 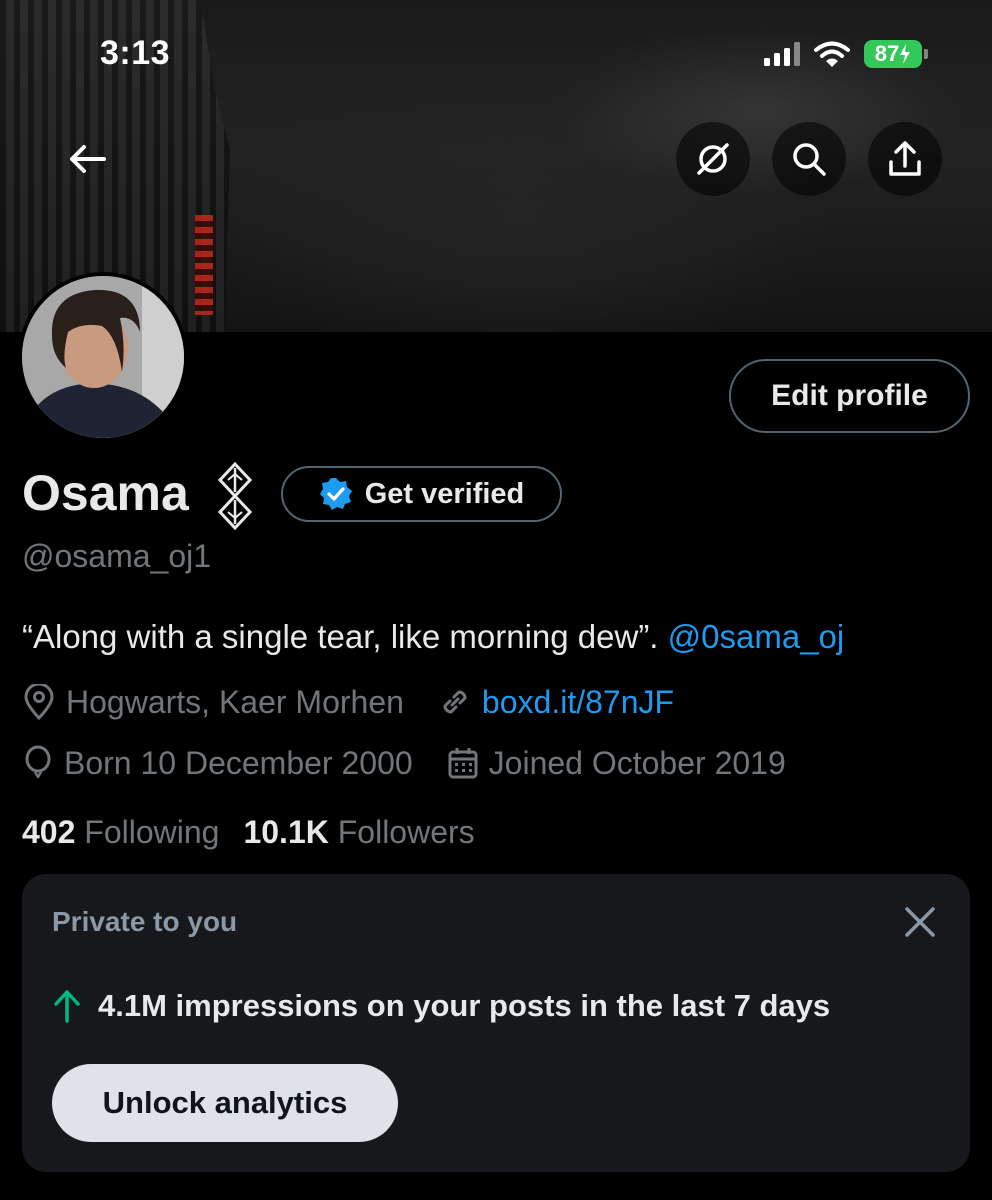 I want to click on following-stat: 402 Following, so click(x=120, y=832).